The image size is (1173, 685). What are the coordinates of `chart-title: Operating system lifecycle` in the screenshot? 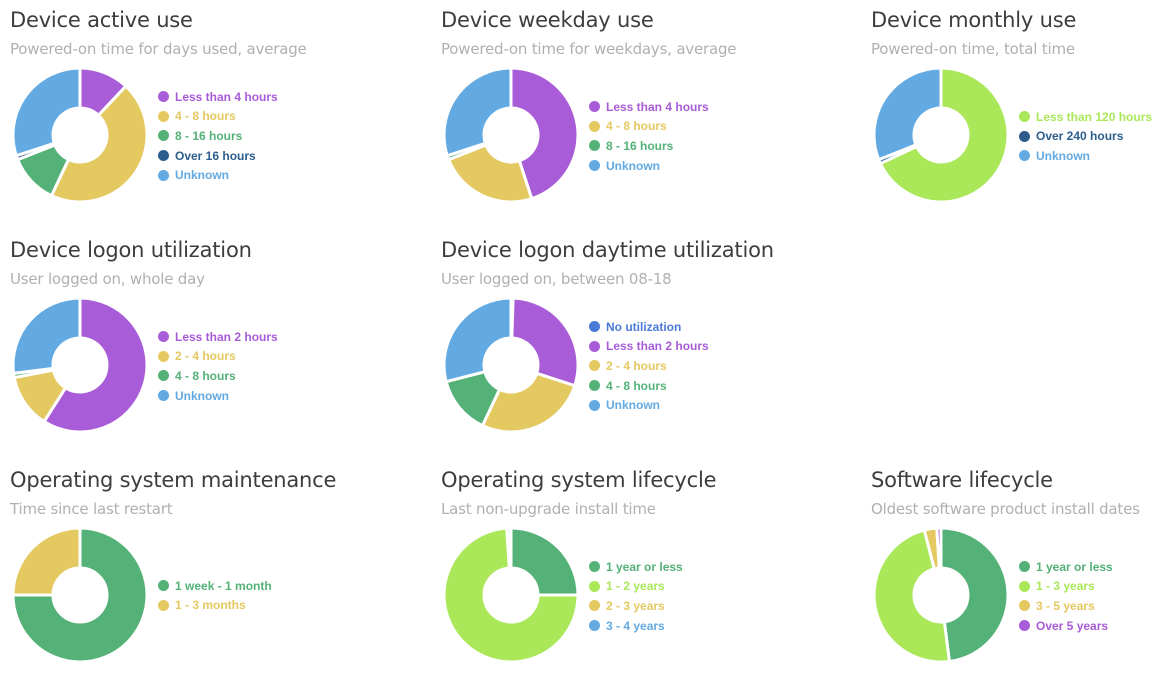 It's located at (579, 480).